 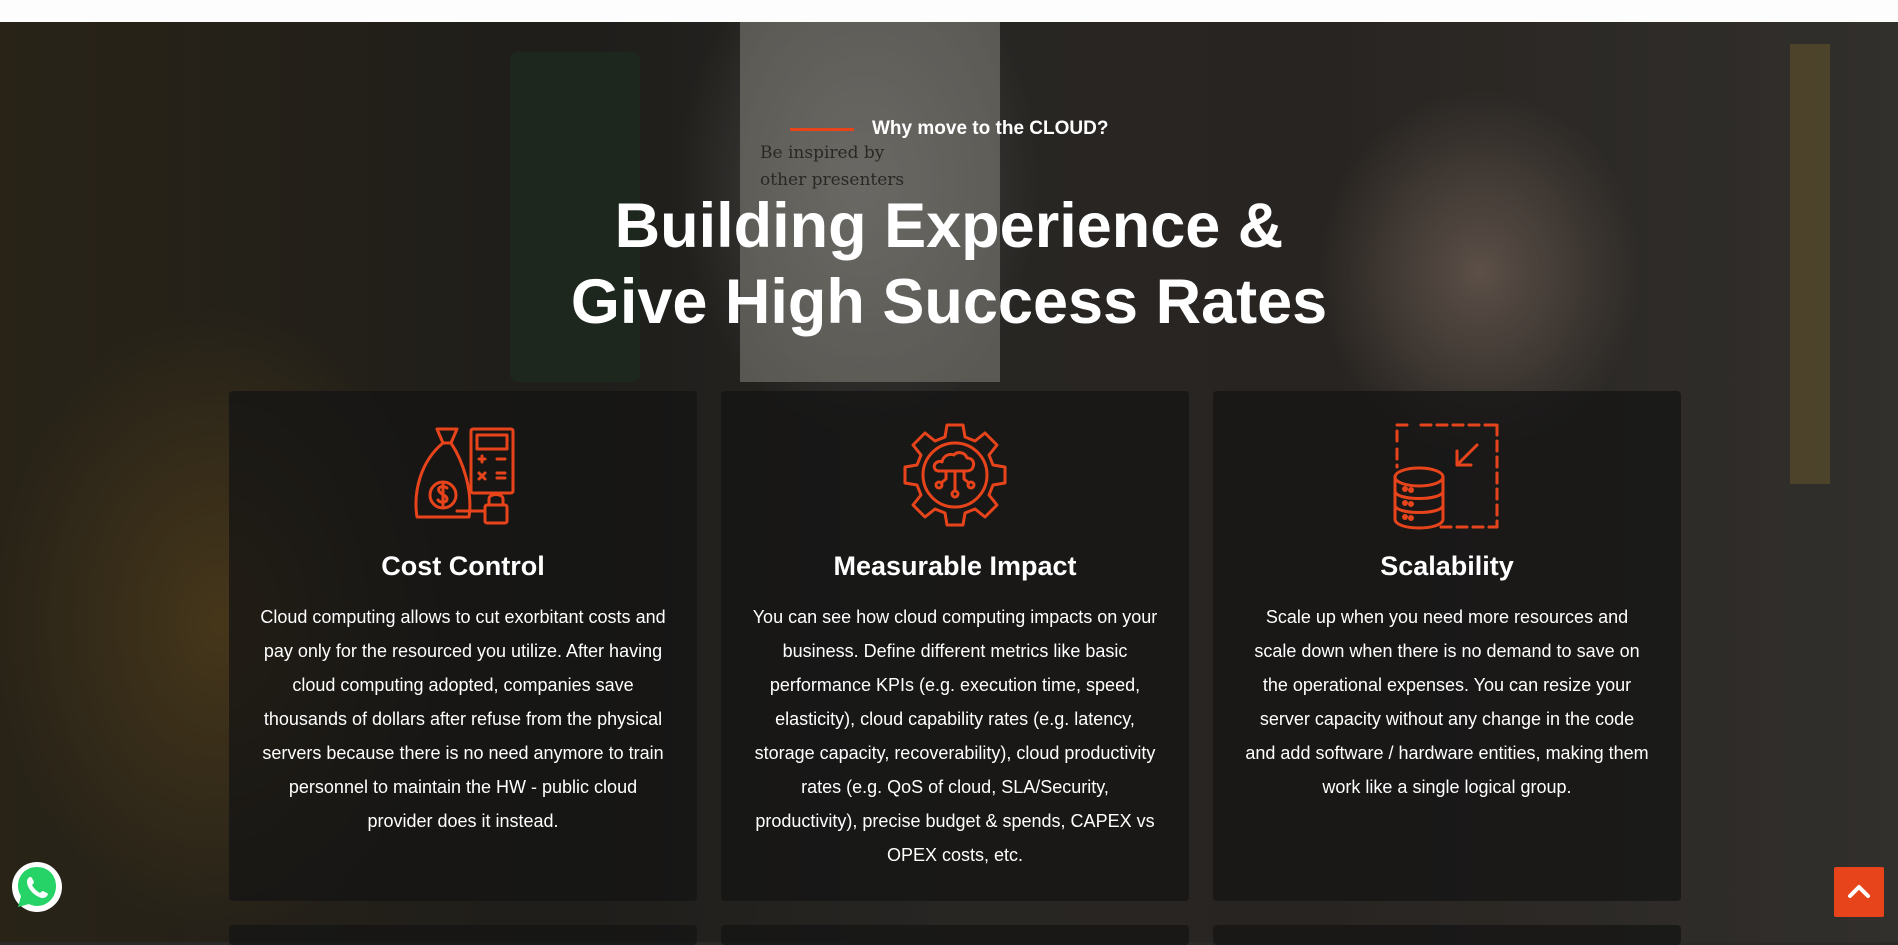 I want to click on kicker-text: Why move to the CLOUD?, so click(x=990, y=128).